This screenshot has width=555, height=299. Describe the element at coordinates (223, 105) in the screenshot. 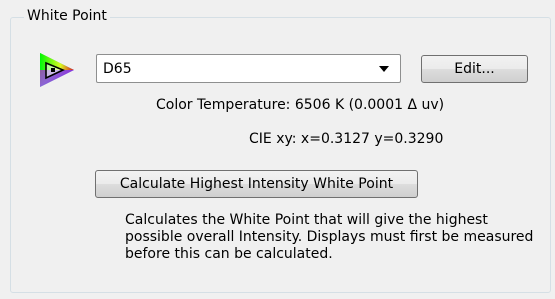

I see `color-temperature-label: Color Temperature:` at that location.